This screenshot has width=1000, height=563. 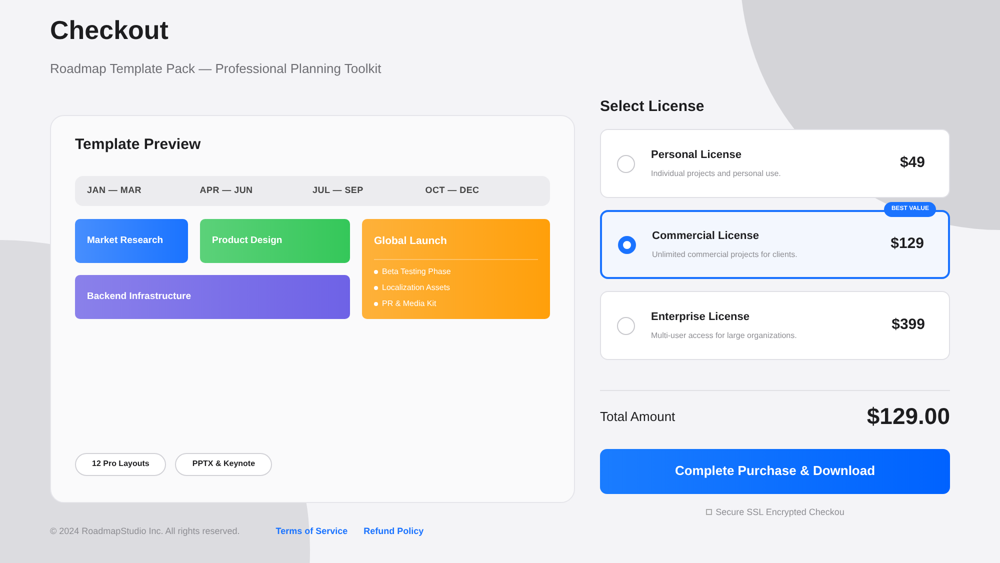 What do you see at coordinates (716, 174) in the screenshot?
I see `license-description: Individual projects and personal use.` at bounding box center [716, 174].